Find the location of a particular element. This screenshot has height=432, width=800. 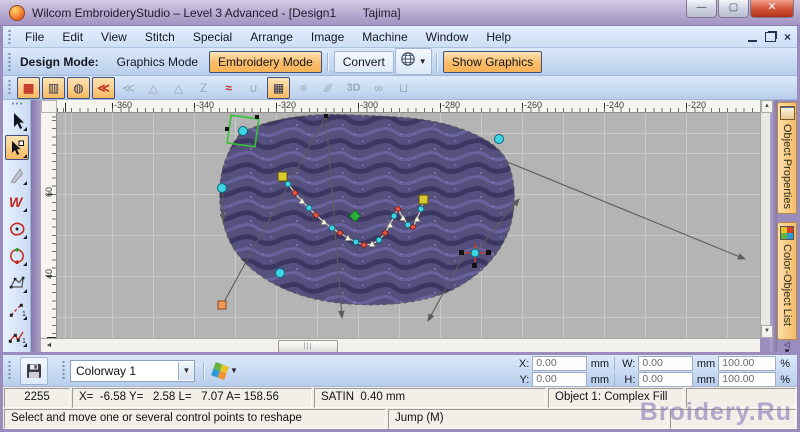

pattern-fill-icon: ▦ is located at coordinates (278, 87).